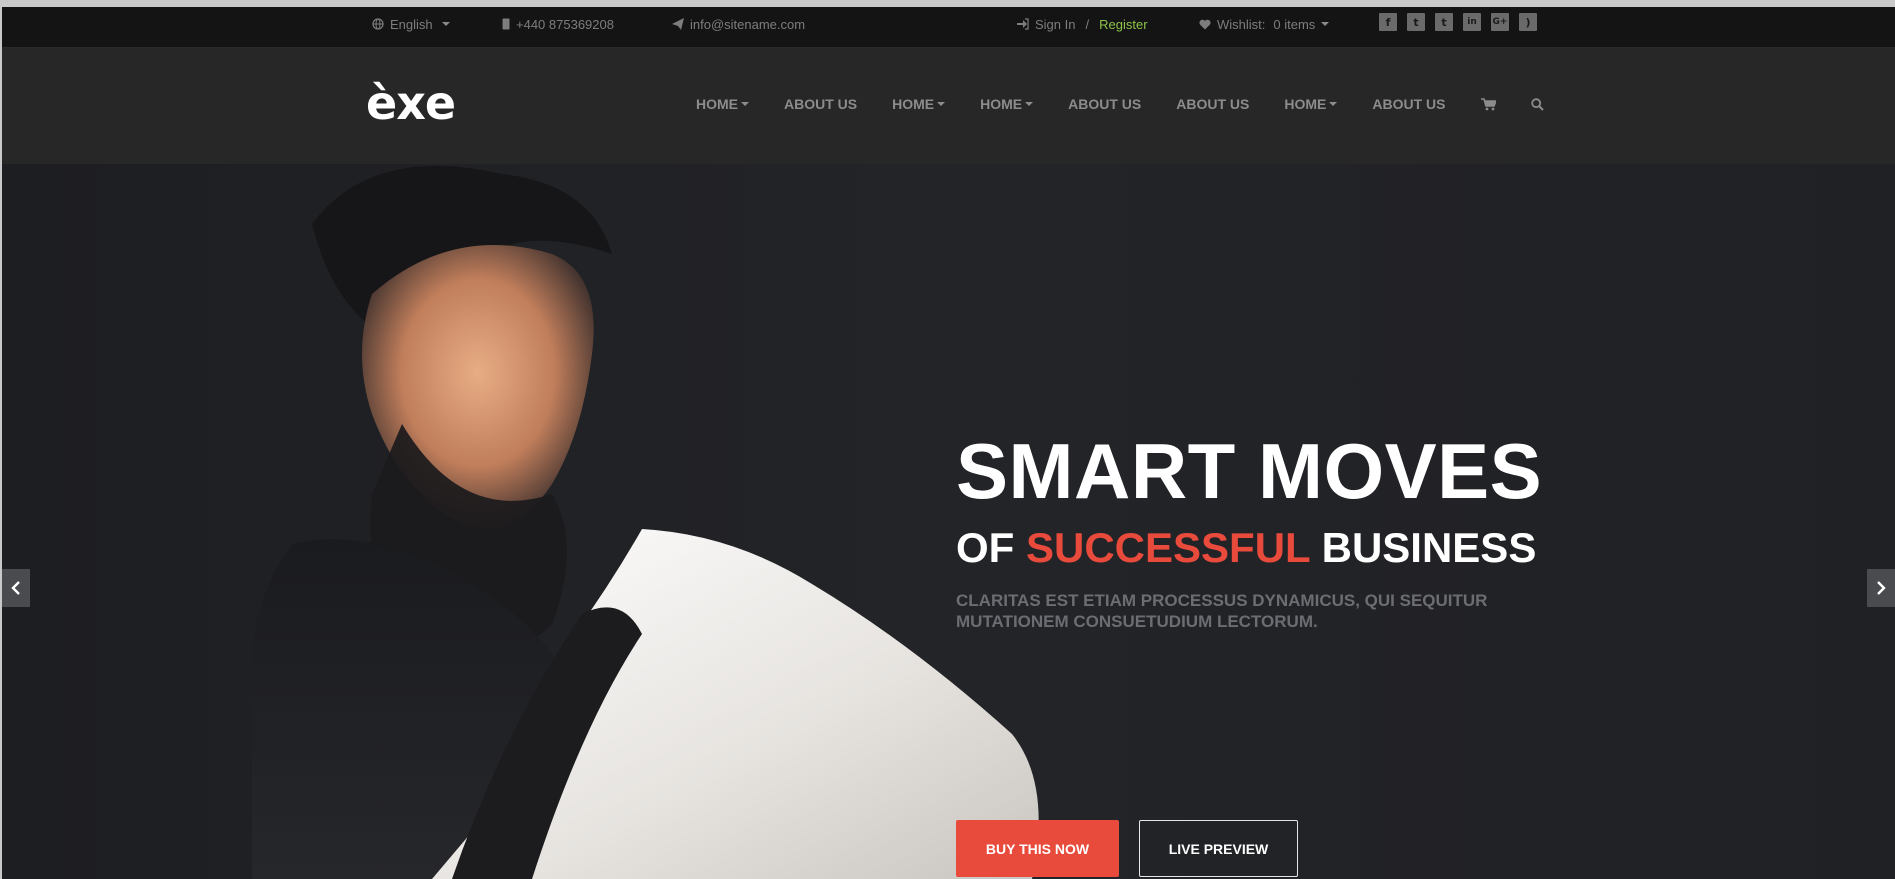 Image resolution: width=1895 pixels, height=879 pixels. What do you see at coordinates (1416, 22) in the screenshot?
I see `twitter-icon: t` at bounding box center [1416, 22].